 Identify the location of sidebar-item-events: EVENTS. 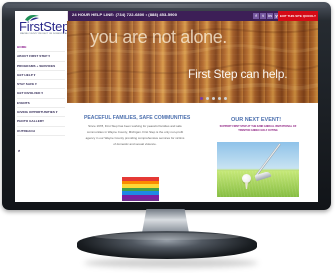
(41, 105).